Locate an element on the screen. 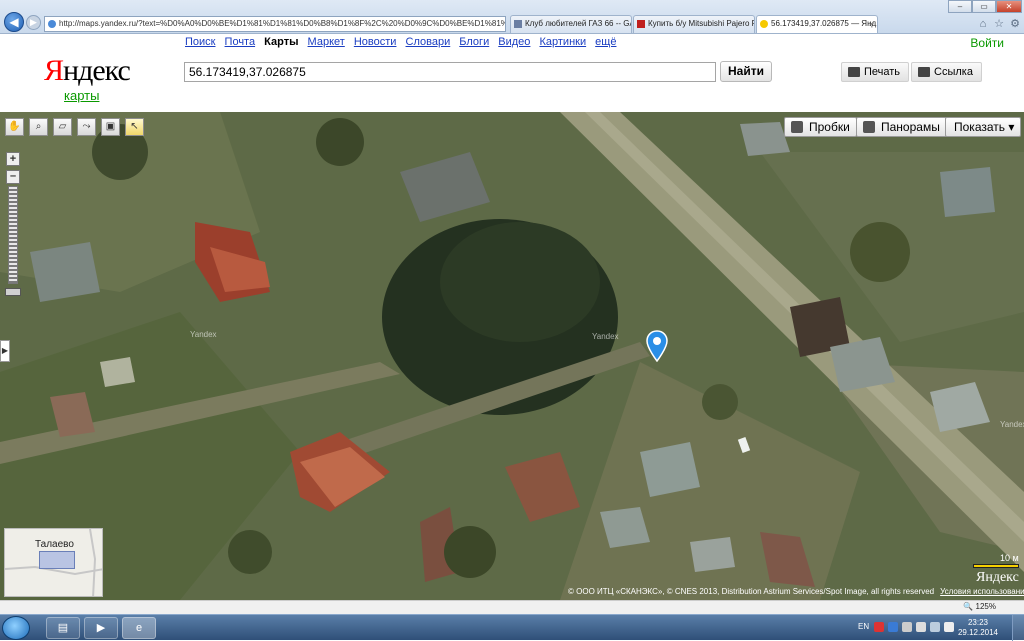  scale-label: 10 м is located at coordinates (1009, 558).